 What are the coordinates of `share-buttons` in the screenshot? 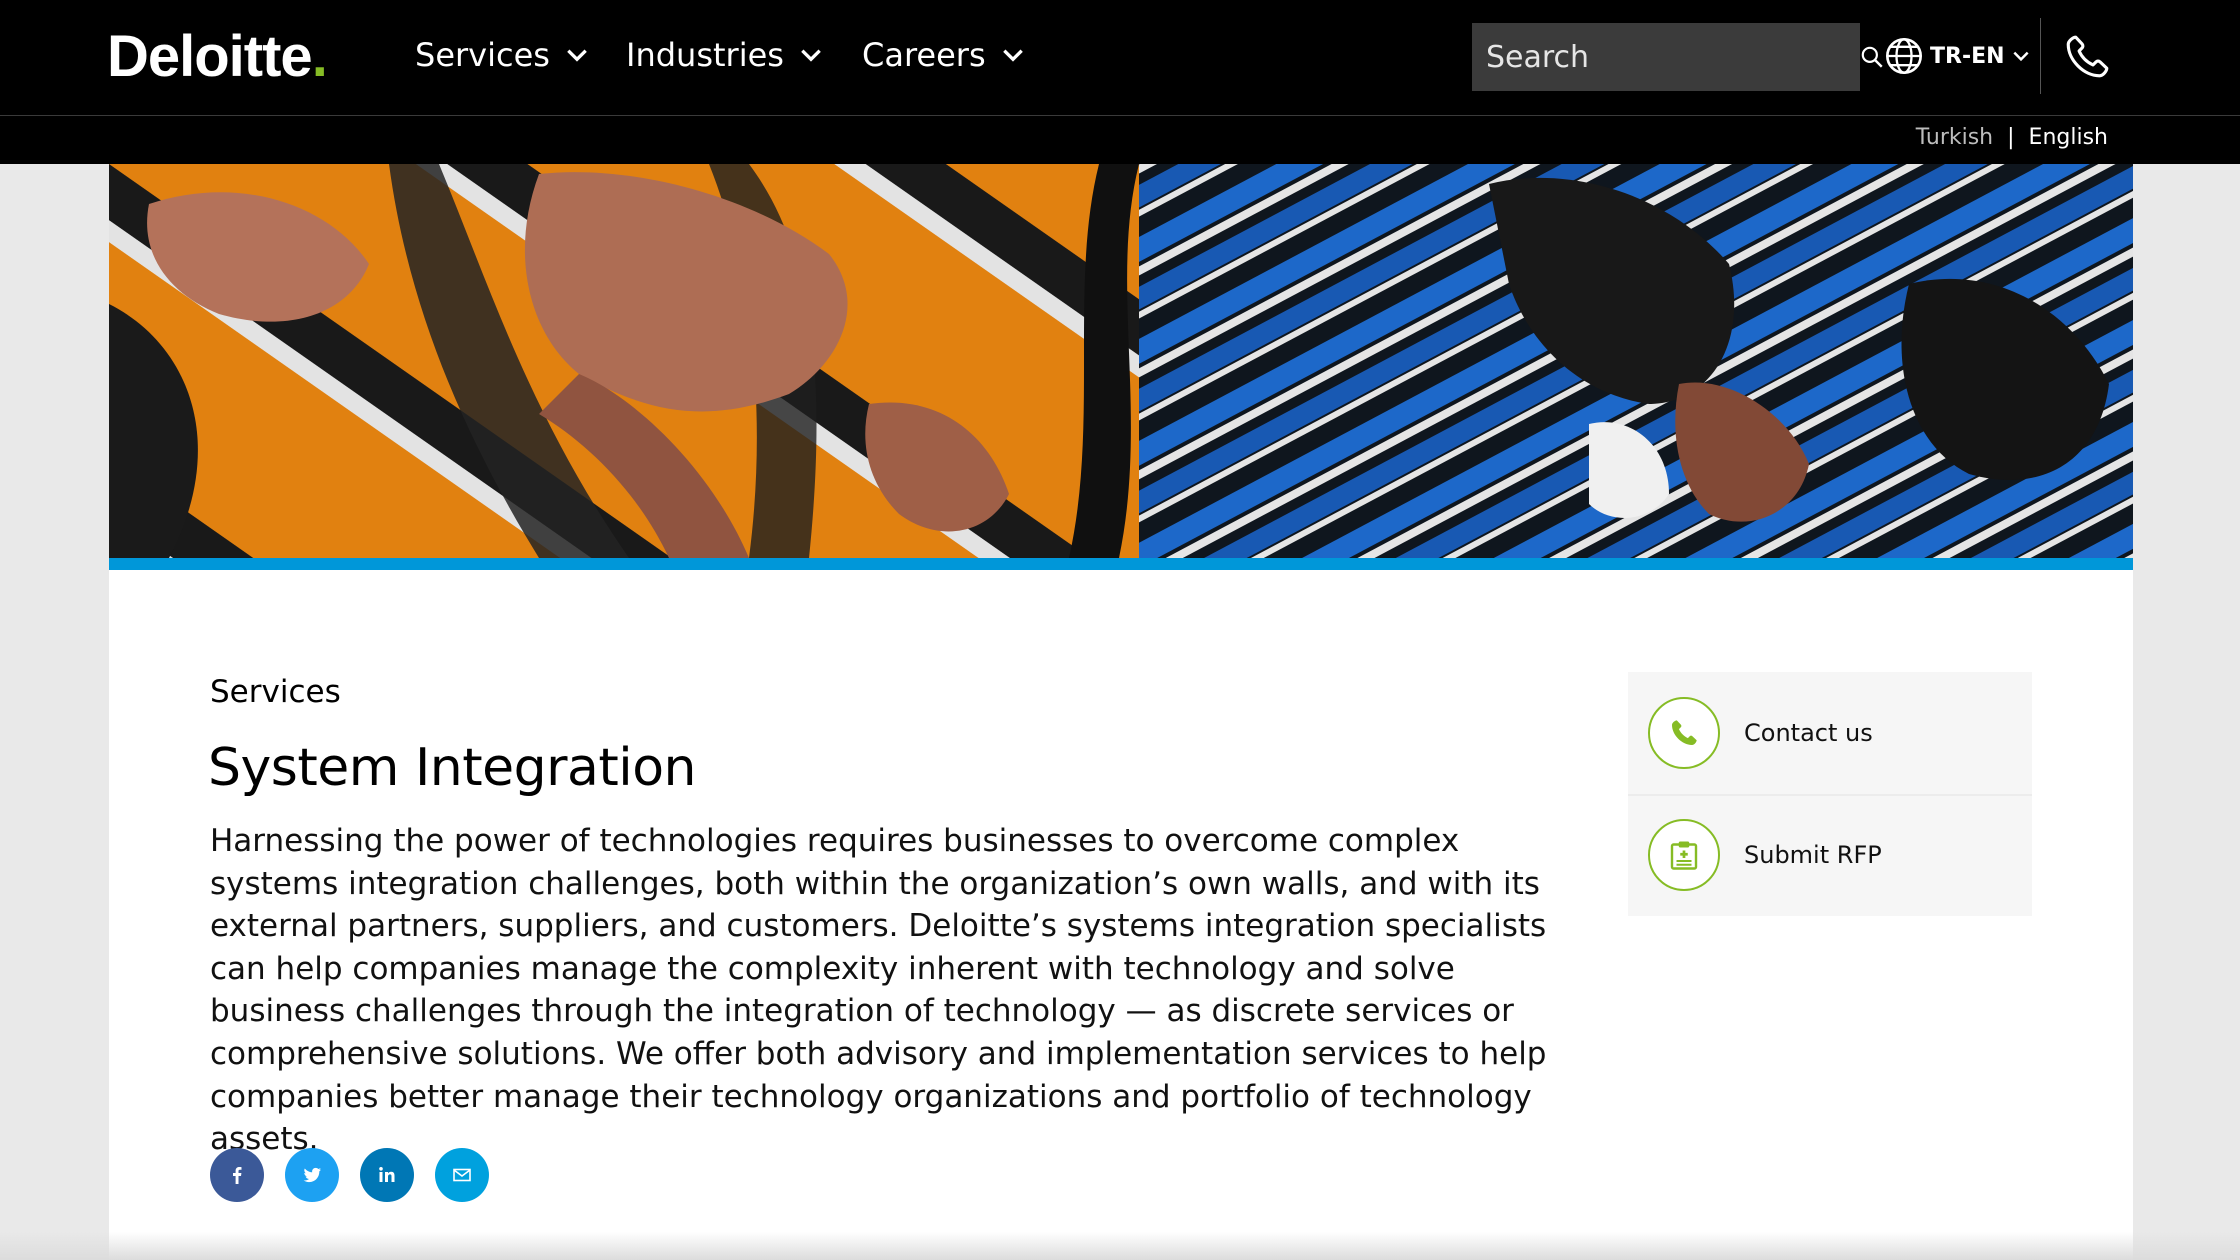 It's located at (349, 1175).